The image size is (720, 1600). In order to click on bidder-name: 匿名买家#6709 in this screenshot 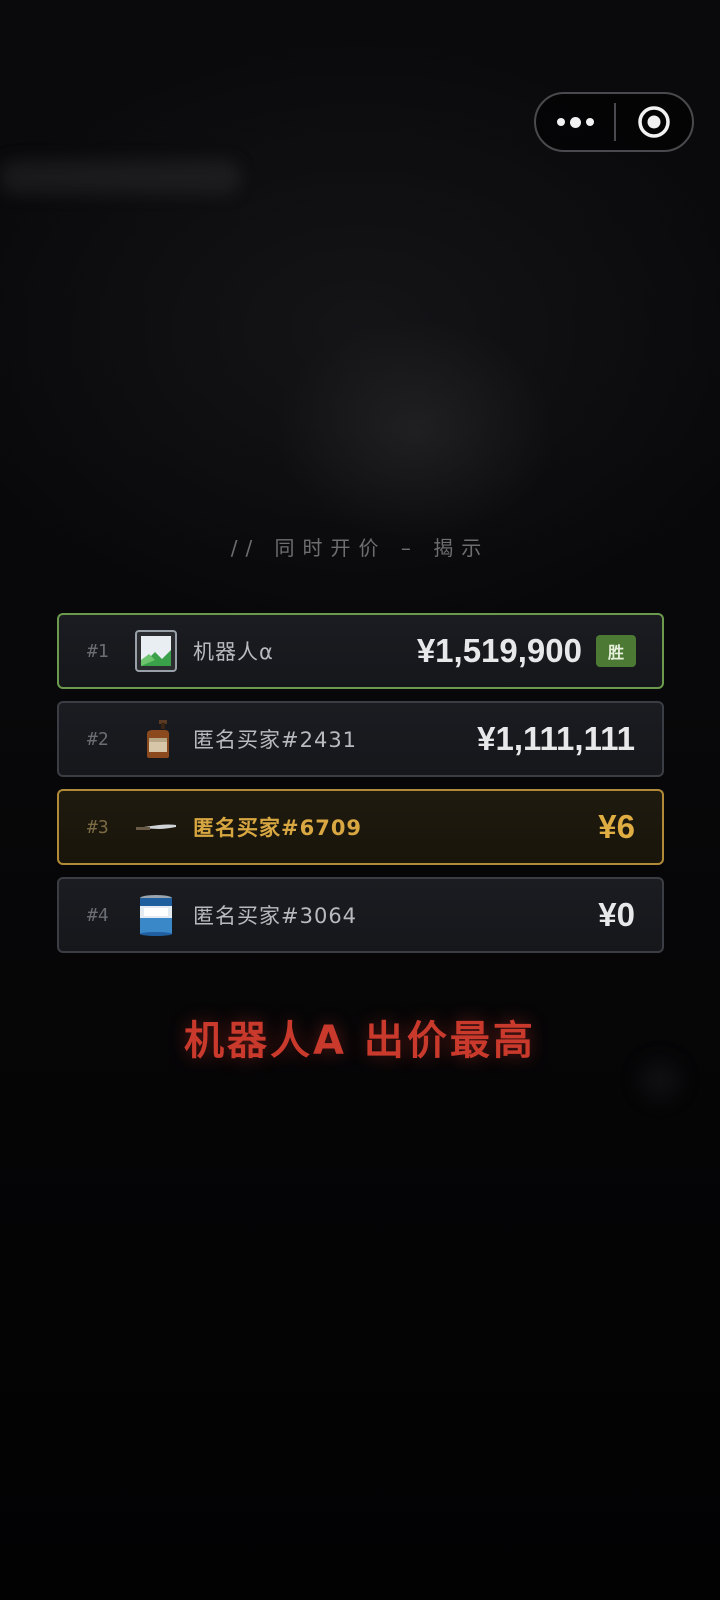, I will do `click(278, 828)`.